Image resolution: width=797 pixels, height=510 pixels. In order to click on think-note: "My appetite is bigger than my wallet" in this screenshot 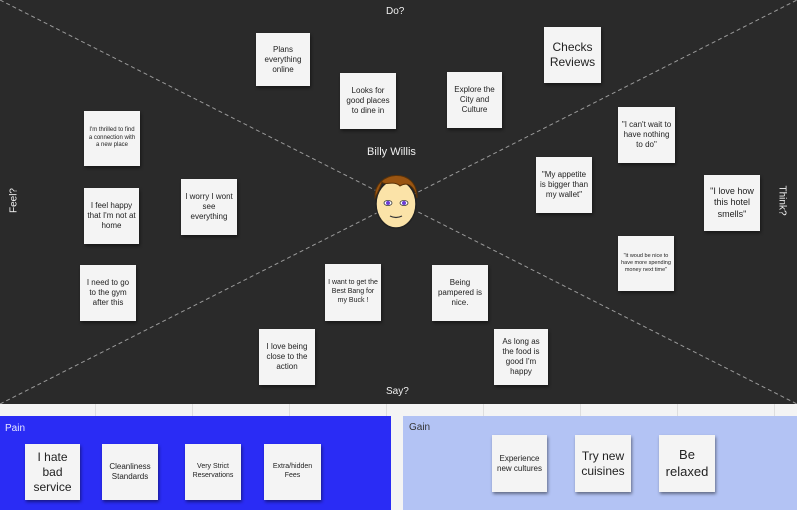, I will do `click(564, 185)`.